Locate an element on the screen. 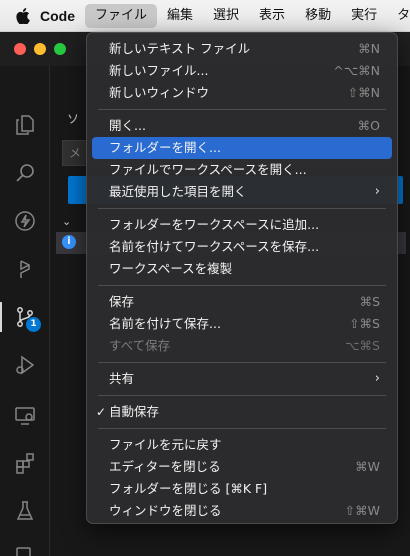  menu-item-auto-save: ✓ 自動保存 is located at coordinates (242, 412).